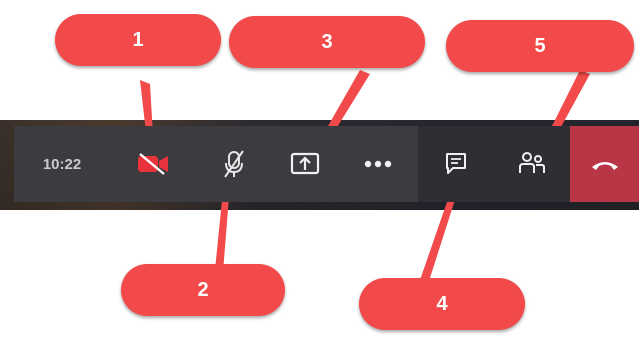  I want to click on more-options-icon, so click(378, 164).